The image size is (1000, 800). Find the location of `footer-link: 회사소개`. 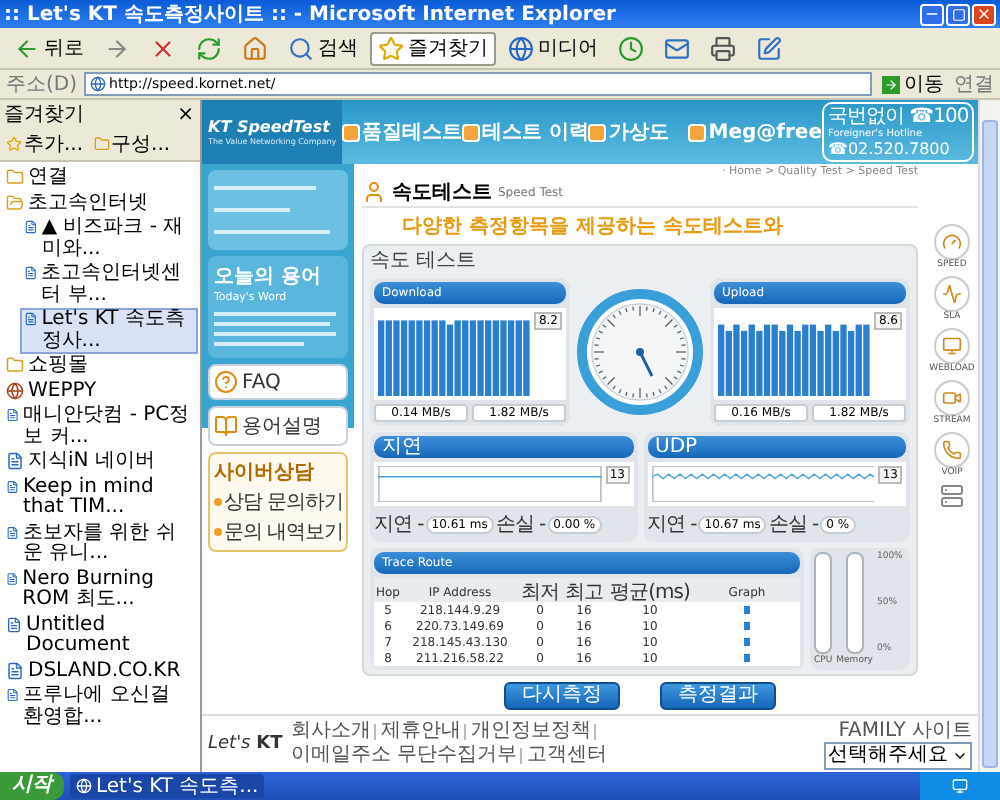

footer-link: 회사소개 is located at coordinates (330, 732).